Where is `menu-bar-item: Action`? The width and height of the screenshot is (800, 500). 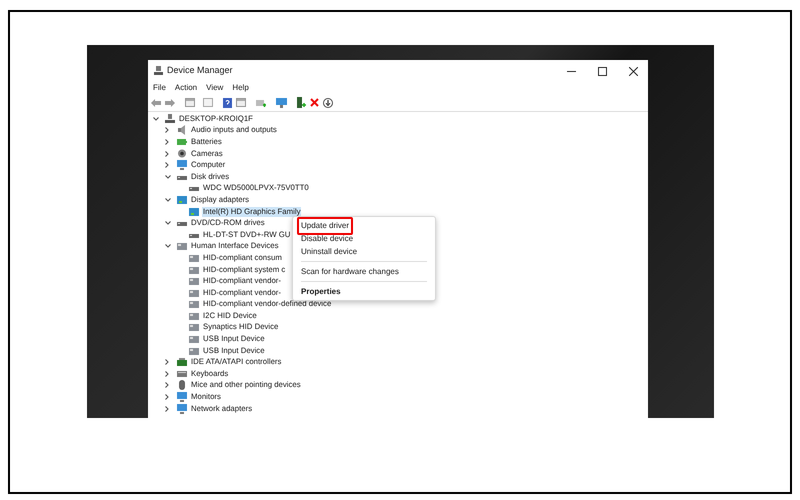 menu-bar-item: Action is located at coordinates (186, 88).